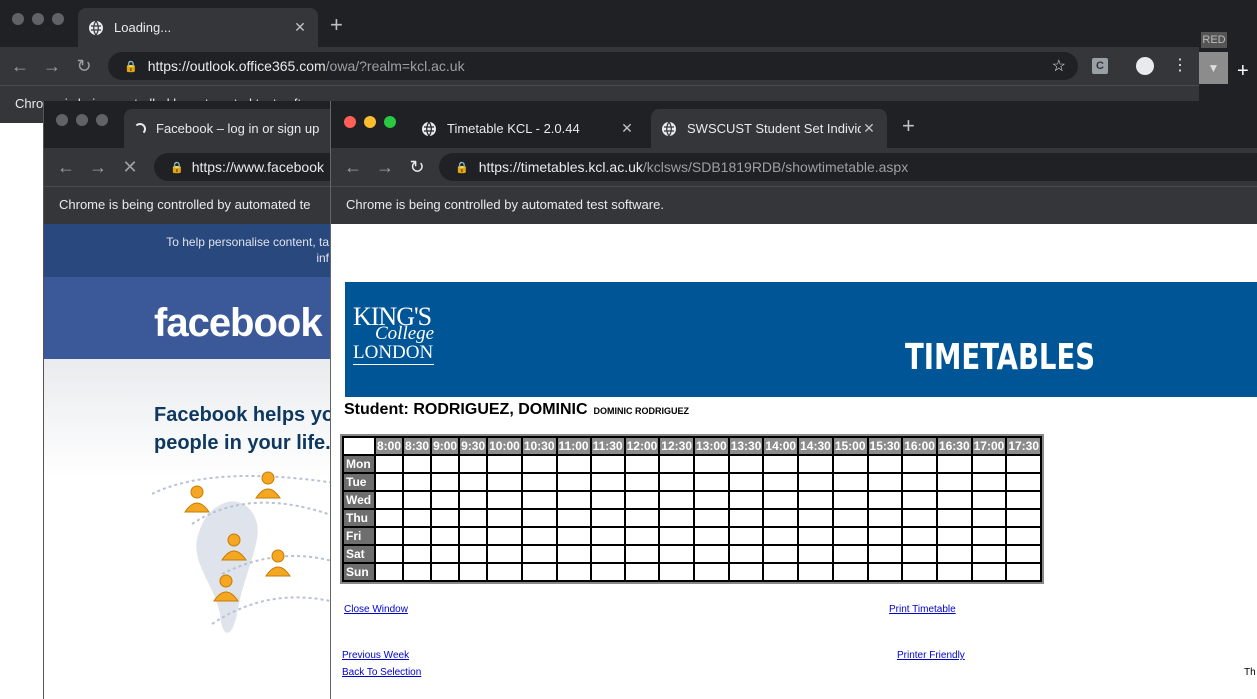 The width and height of the screenshot is (1257, 699). Describe the element at coordinates (247, 552) in the screenshot. I see `world-map-illustration` at that location.